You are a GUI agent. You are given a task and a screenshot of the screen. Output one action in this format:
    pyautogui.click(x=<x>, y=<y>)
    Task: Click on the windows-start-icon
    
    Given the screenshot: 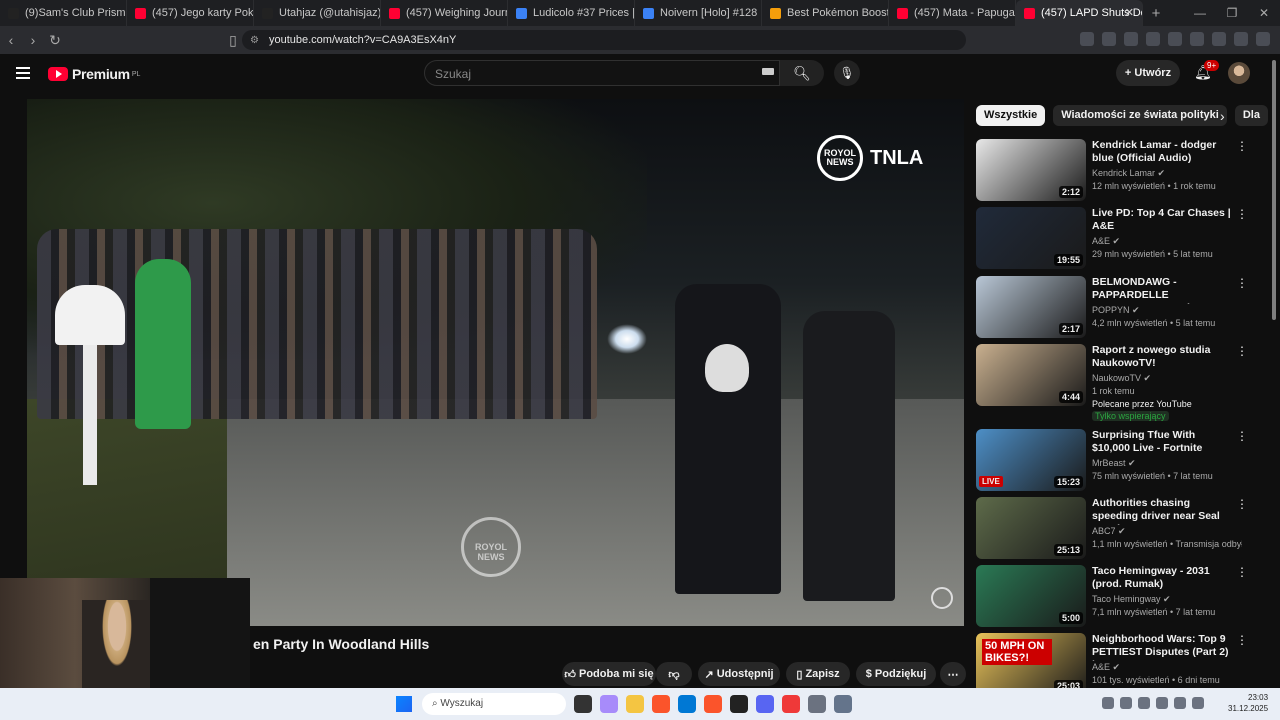 What is the action you would take?
    pyautogui.click(x=404, y=704)
    